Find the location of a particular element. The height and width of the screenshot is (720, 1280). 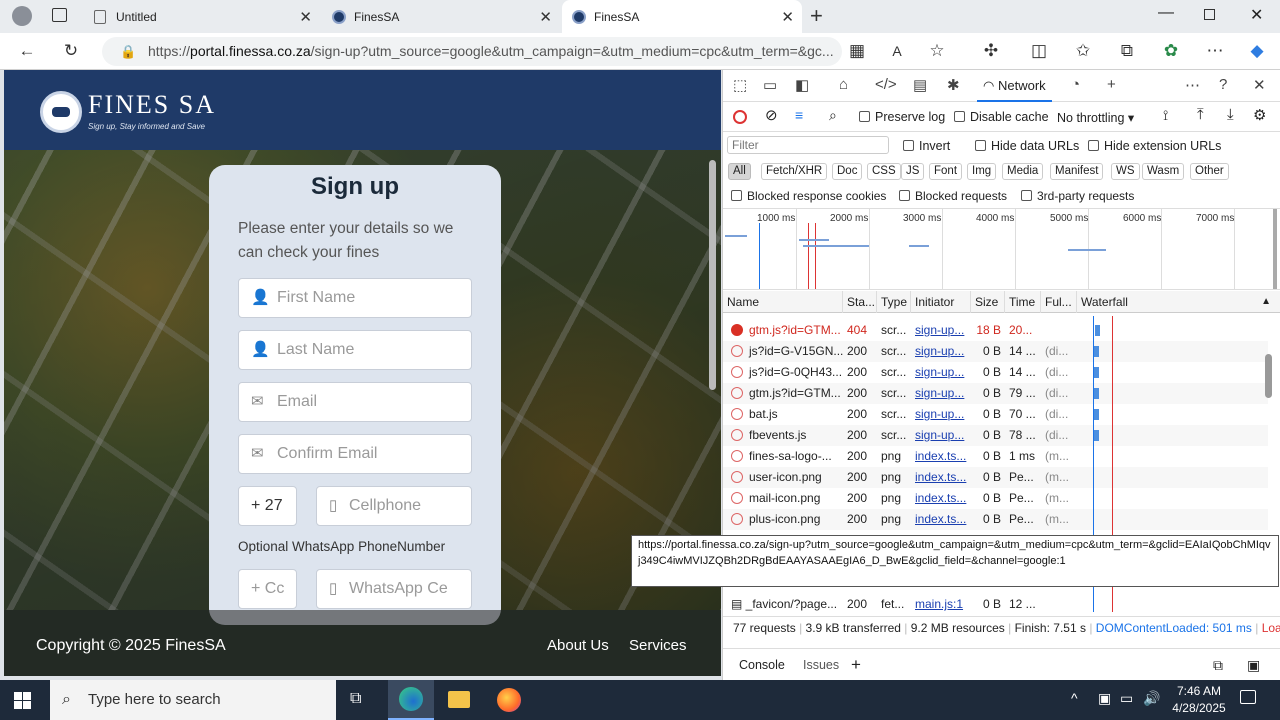

favorite-star-icon: ☆ is located at coordinates (937, 51).